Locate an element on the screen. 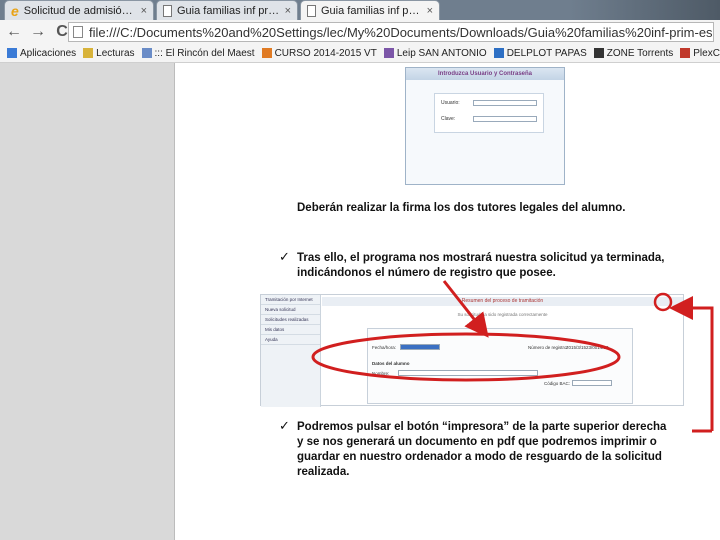 The image size is (720, 540). apps-grid-icon is located at coordinates (12, 53).